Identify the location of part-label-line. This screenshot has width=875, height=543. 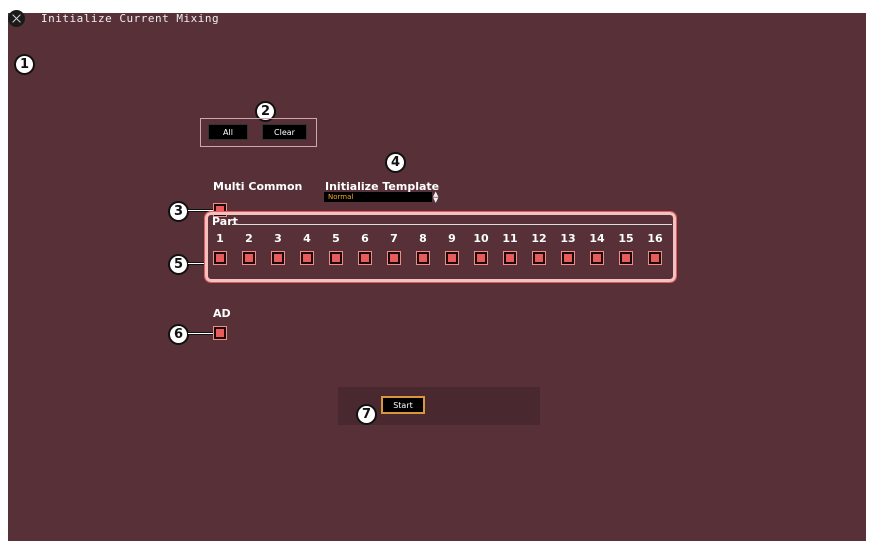
(452, 224).